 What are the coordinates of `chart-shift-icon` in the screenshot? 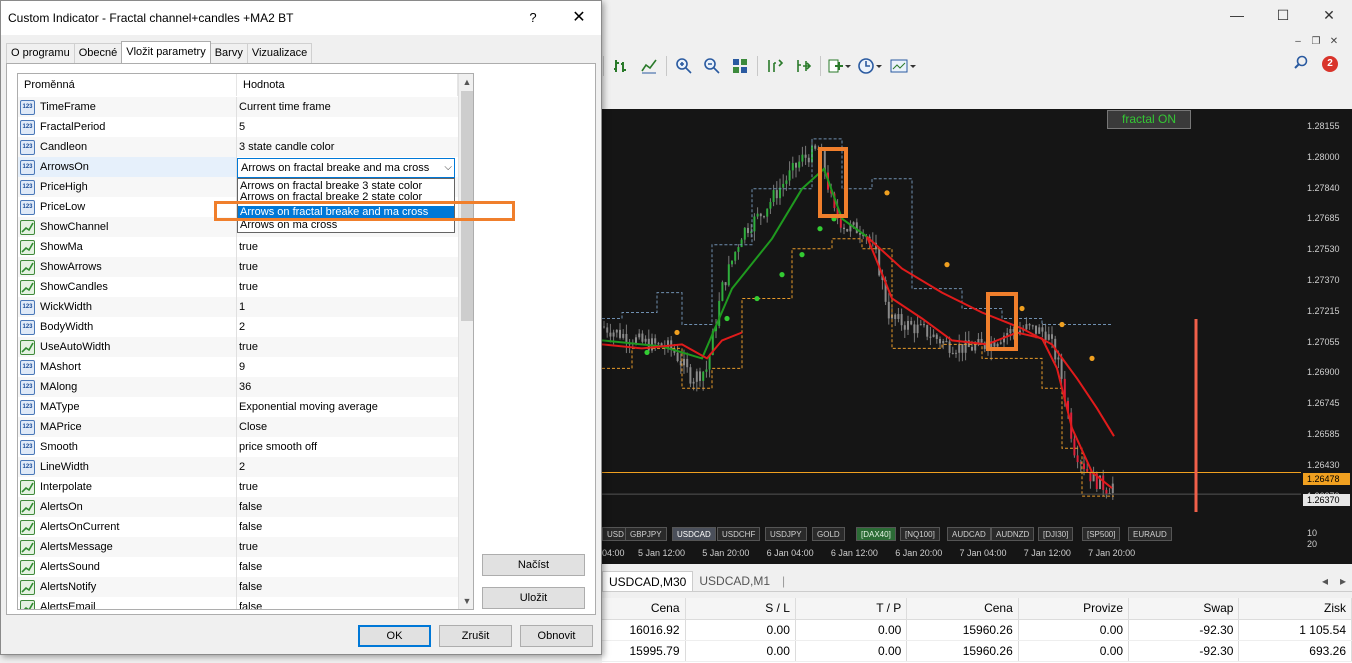 It's located at (775, 66).